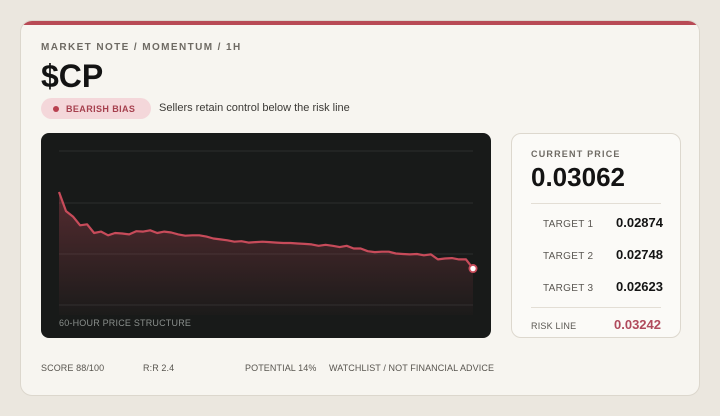 The image size is (720, 416). I want to click on price-divider, so click(596, 203).